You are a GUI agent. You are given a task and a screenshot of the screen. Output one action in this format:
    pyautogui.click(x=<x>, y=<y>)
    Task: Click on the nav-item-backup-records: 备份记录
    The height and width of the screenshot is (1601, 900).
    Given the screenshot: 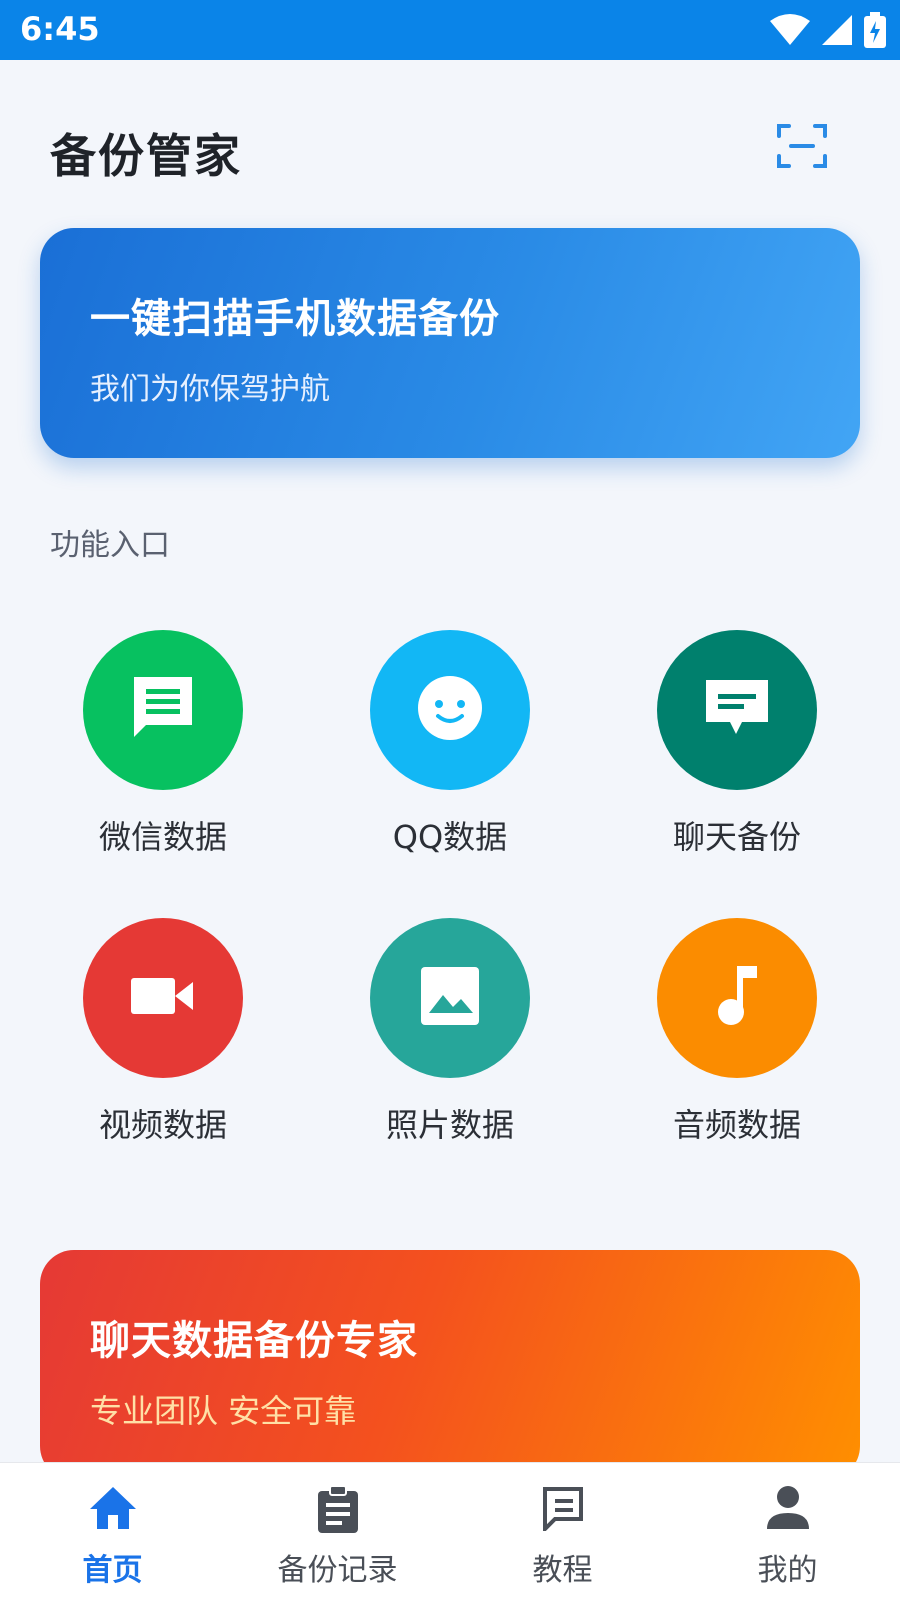 What is the action you would take?
    pyautogui.click(x=337, y=1532)
    